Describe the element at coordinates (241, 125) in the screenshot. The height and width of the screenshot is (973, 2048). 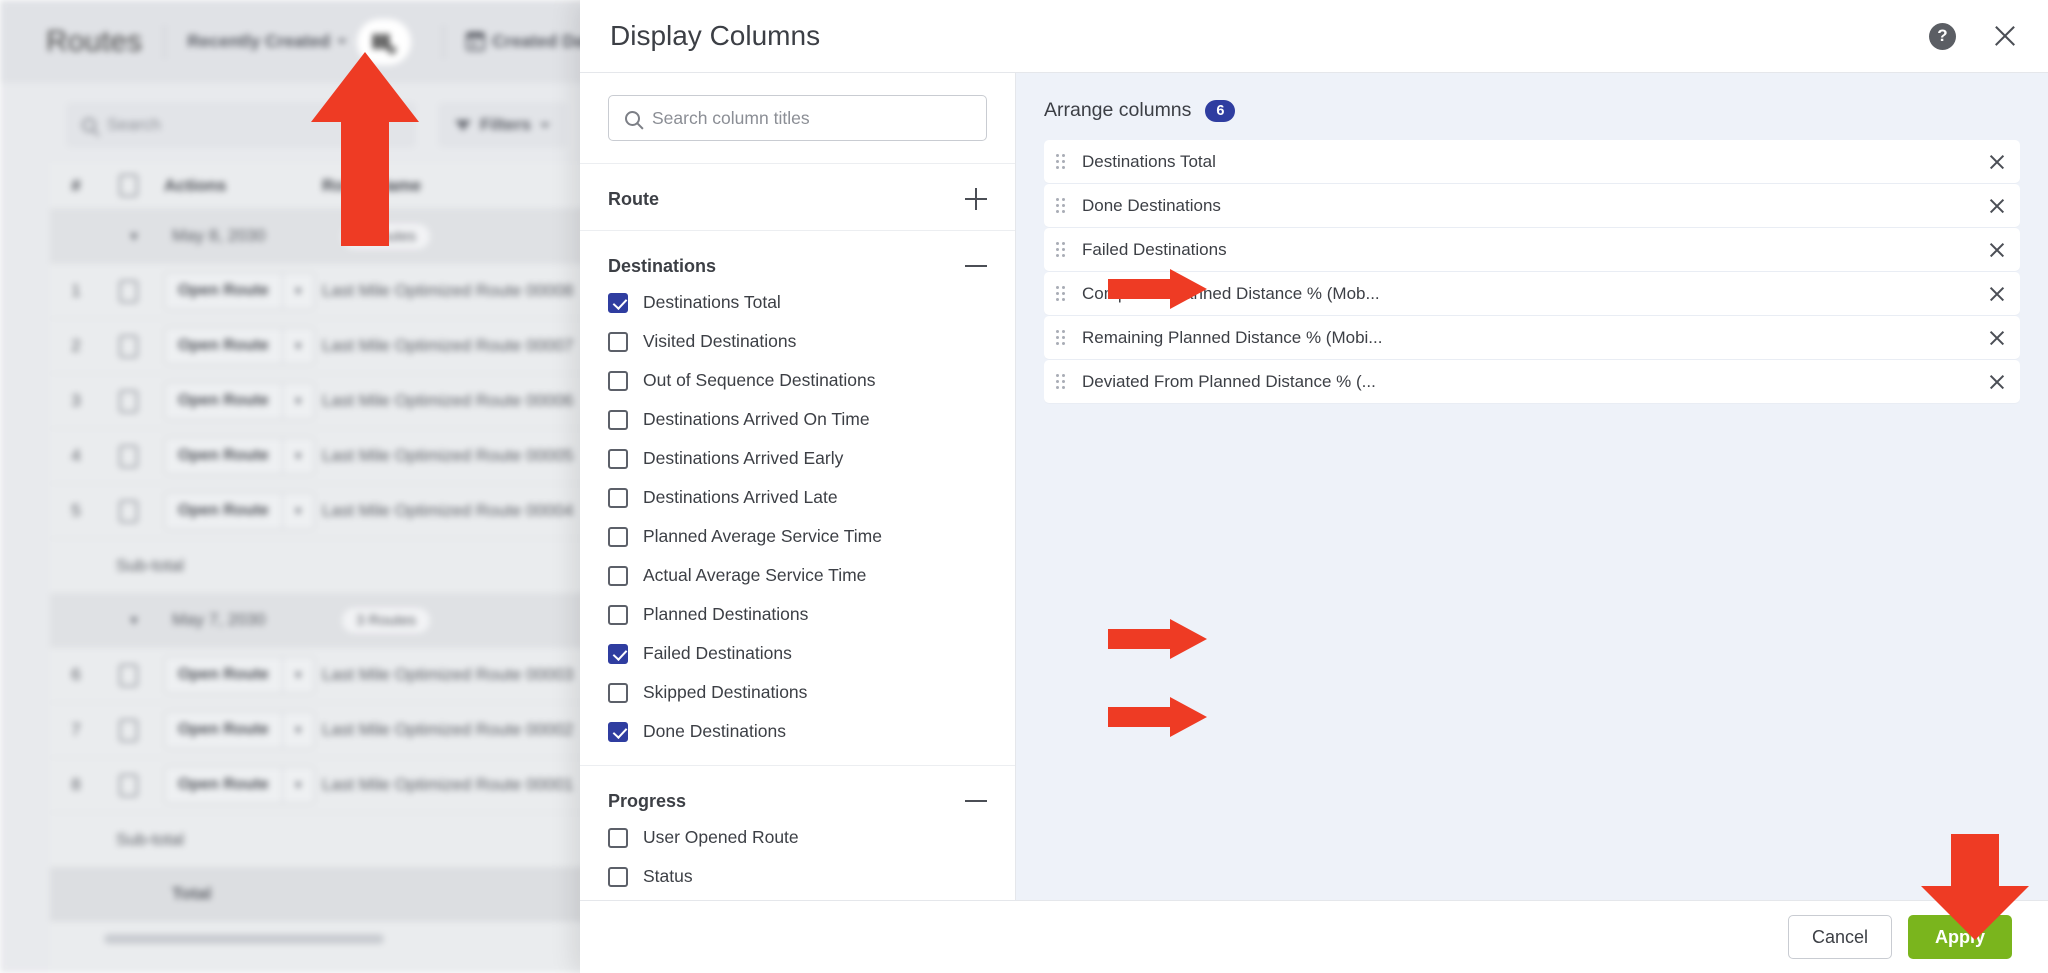
I see `search-input: Search` at that location.